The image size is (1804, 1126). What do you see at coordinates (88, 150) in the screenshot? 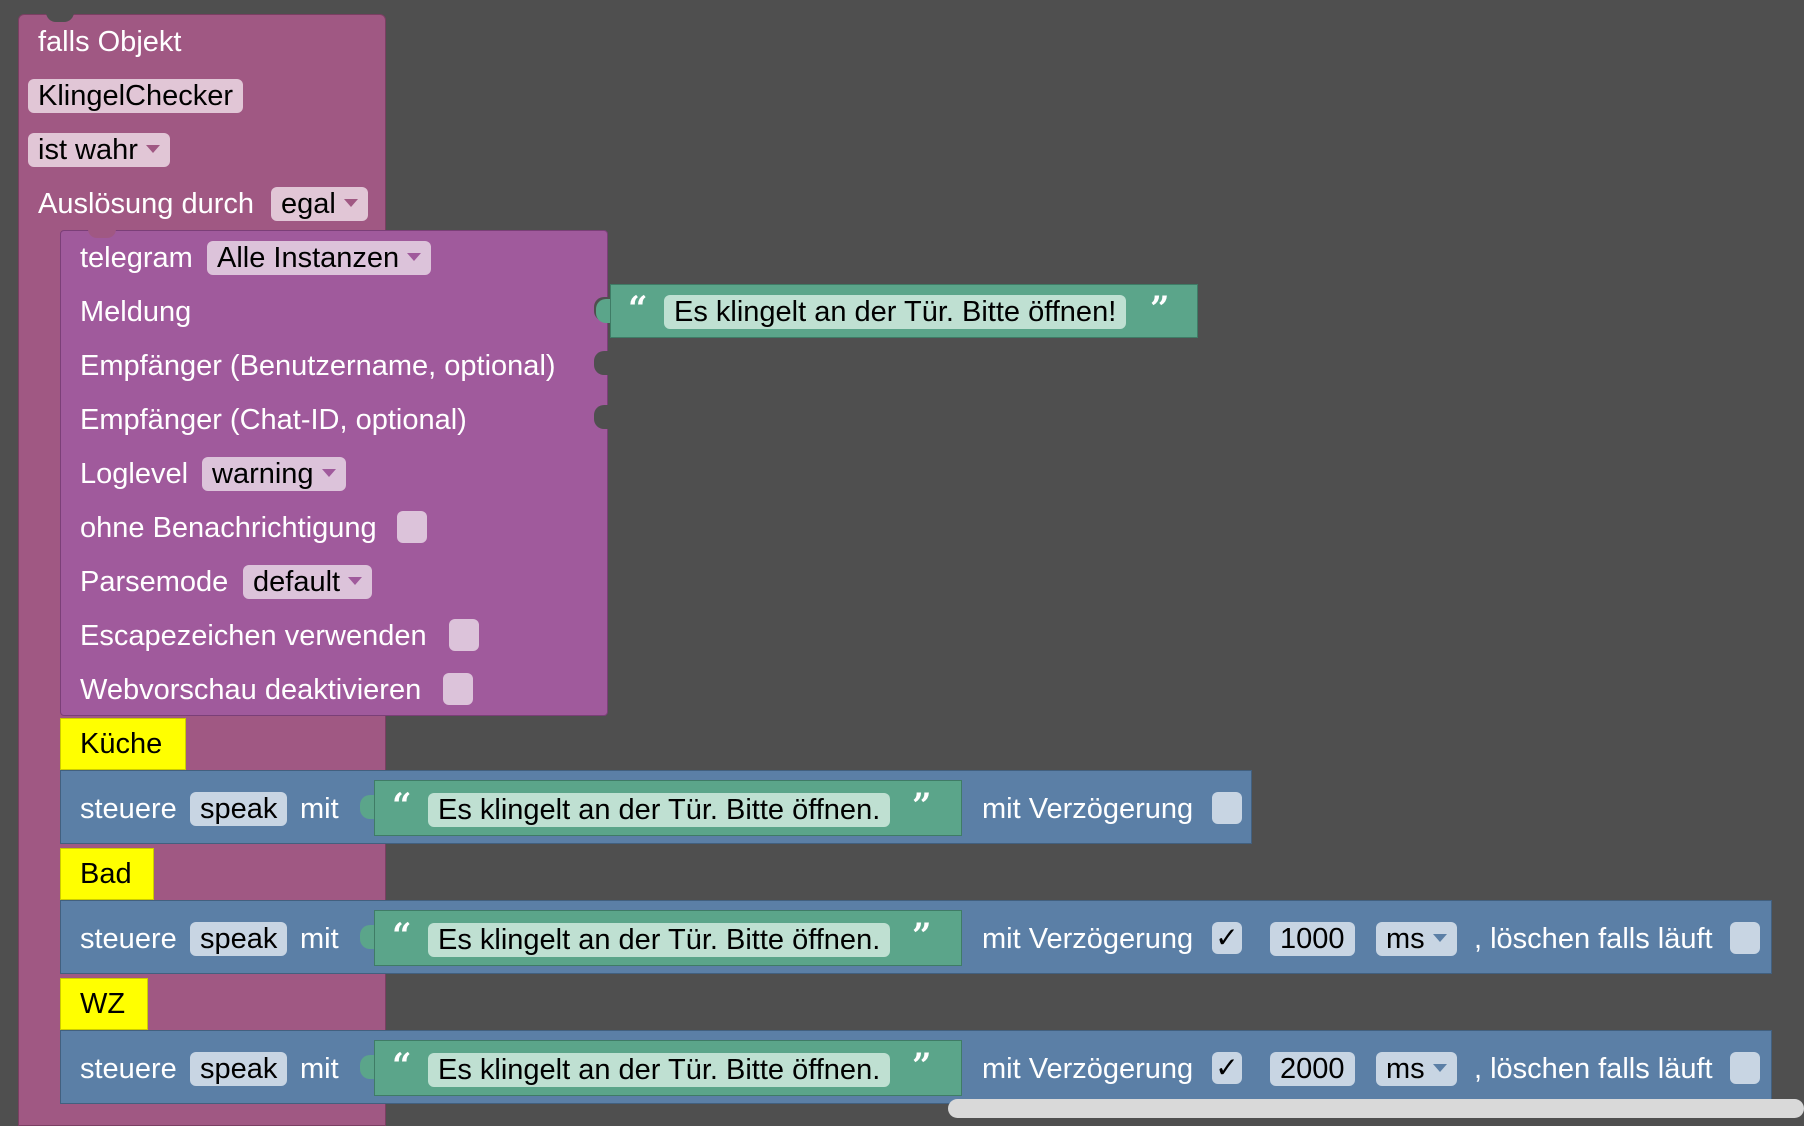
I see `condition-value: ist wahr` at bounding box center [88, 150].